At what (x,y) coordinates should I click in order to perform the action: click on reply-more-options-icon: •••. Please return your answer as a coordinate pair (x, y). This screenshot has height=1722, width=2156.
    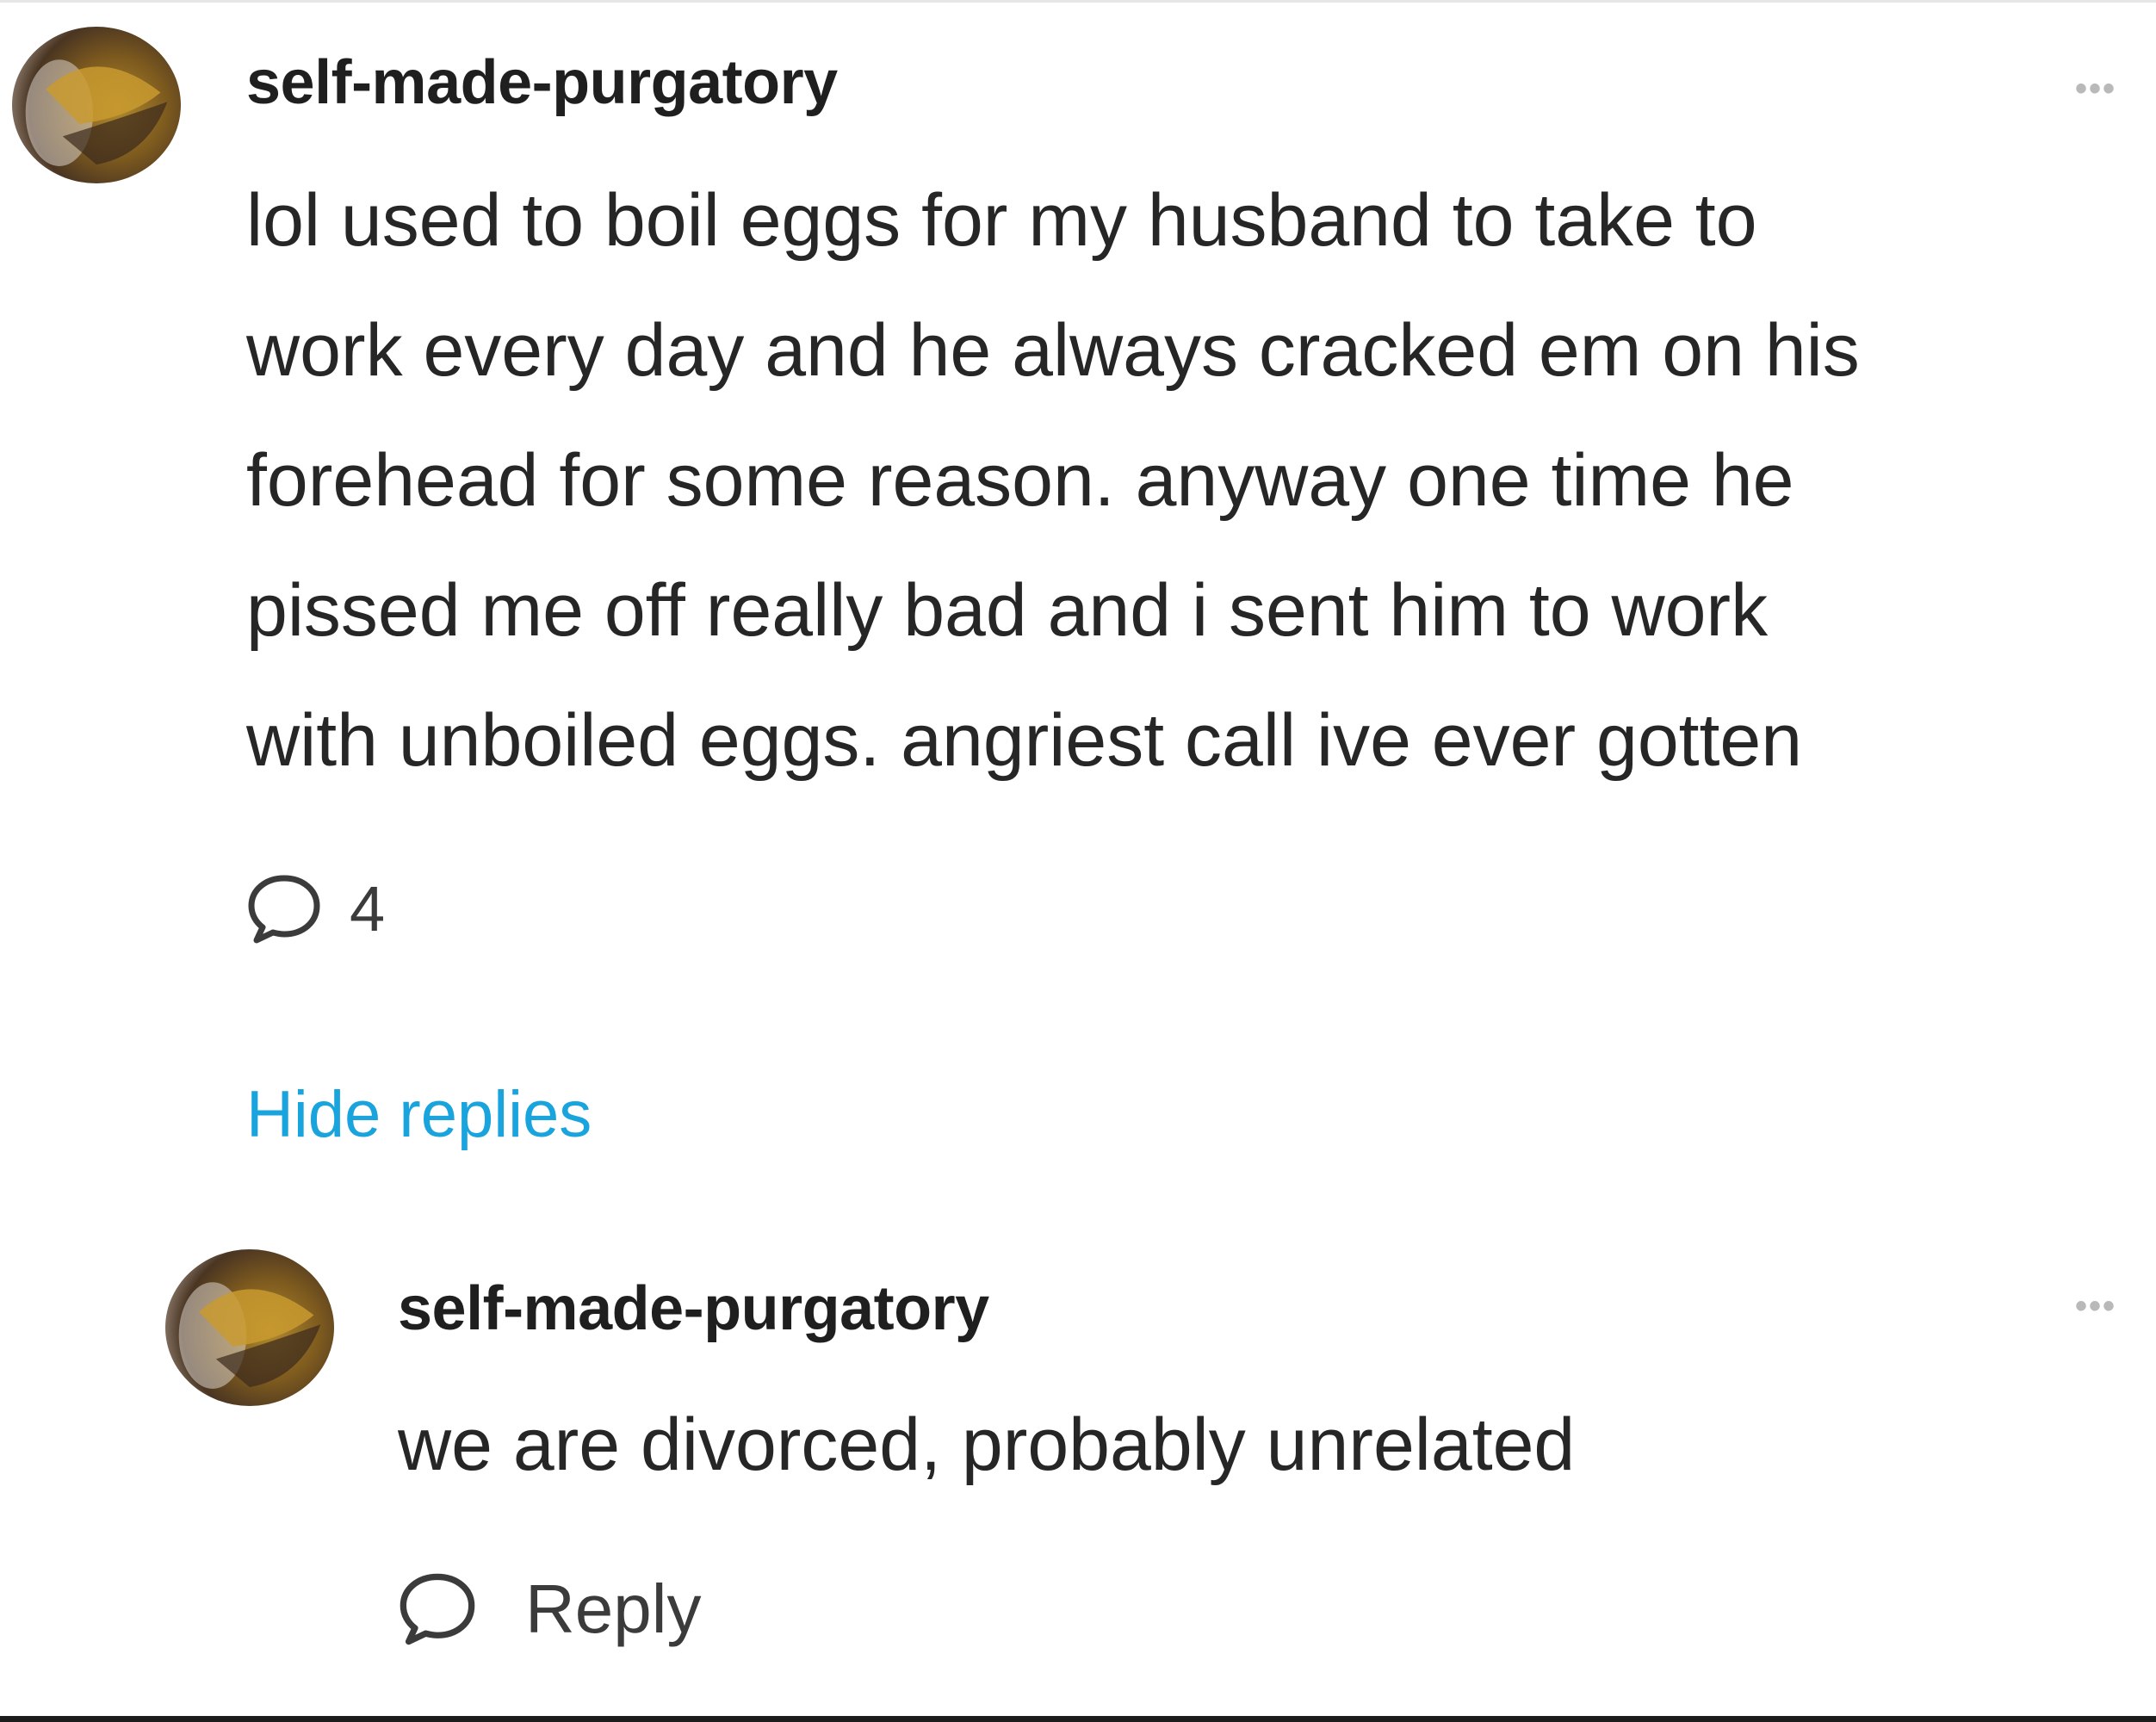
    Looking at the image, I should click on (2096, 1306).